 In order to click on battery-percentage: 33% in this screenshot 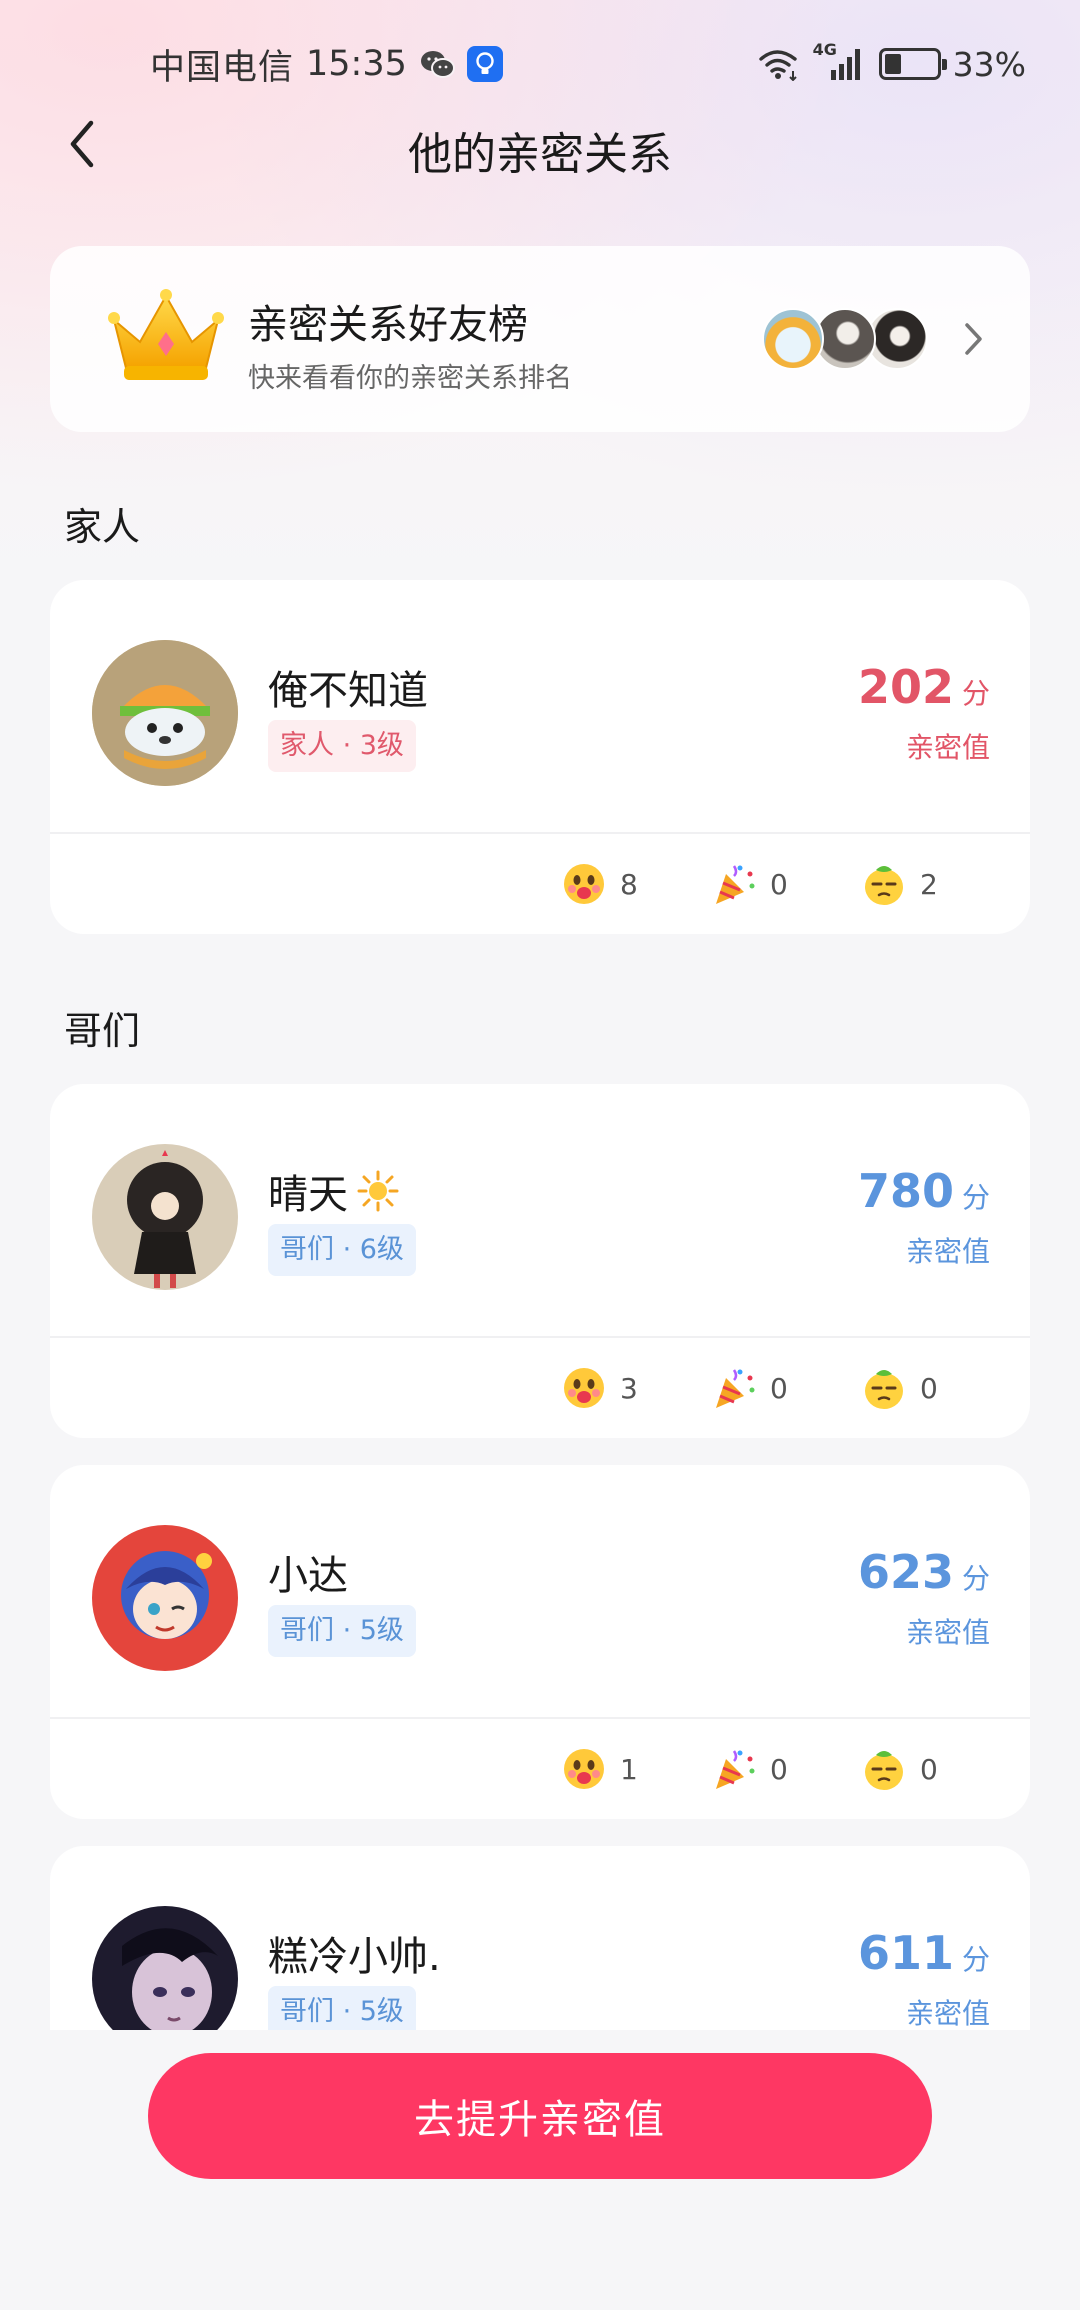, I will do `click(989, 64)`.